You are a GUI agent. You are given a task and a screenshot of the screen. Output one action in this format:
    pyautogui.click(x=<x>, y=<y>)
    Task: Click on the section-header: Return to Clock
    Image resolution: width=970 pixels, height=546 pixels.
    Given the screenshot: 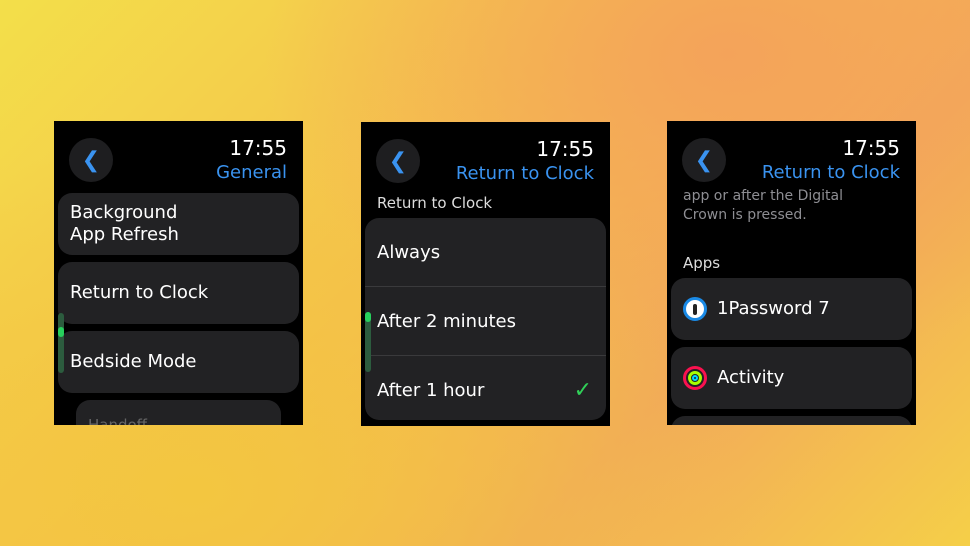 What is the action you would take?
    pyautogui.click(x=435, y=203)
    